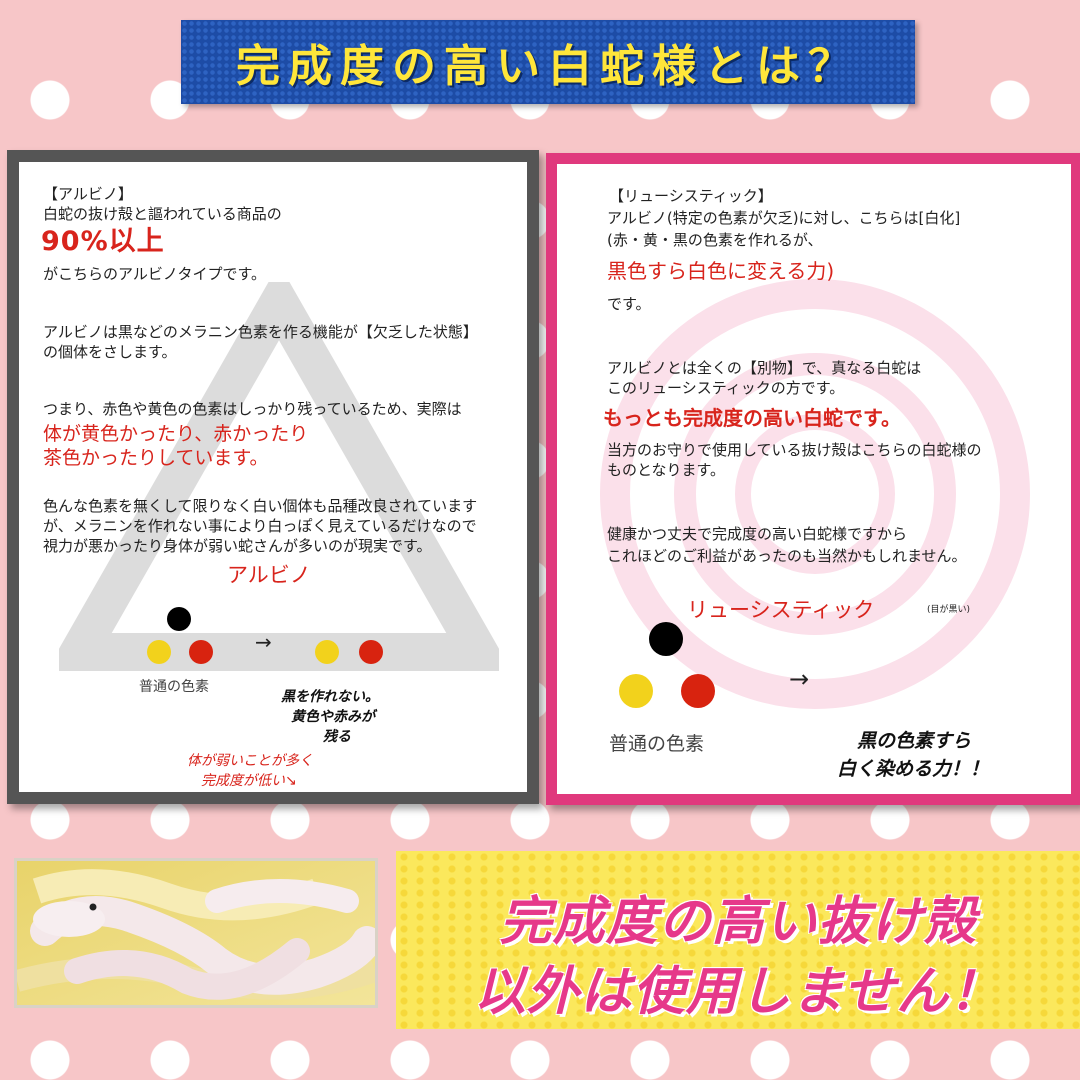 The width and height of the screenshot is (1080, 1080). Describe the element at coordinates (103, 241) in the screenshot. I see `albino-percent: 90%以上` at that location.